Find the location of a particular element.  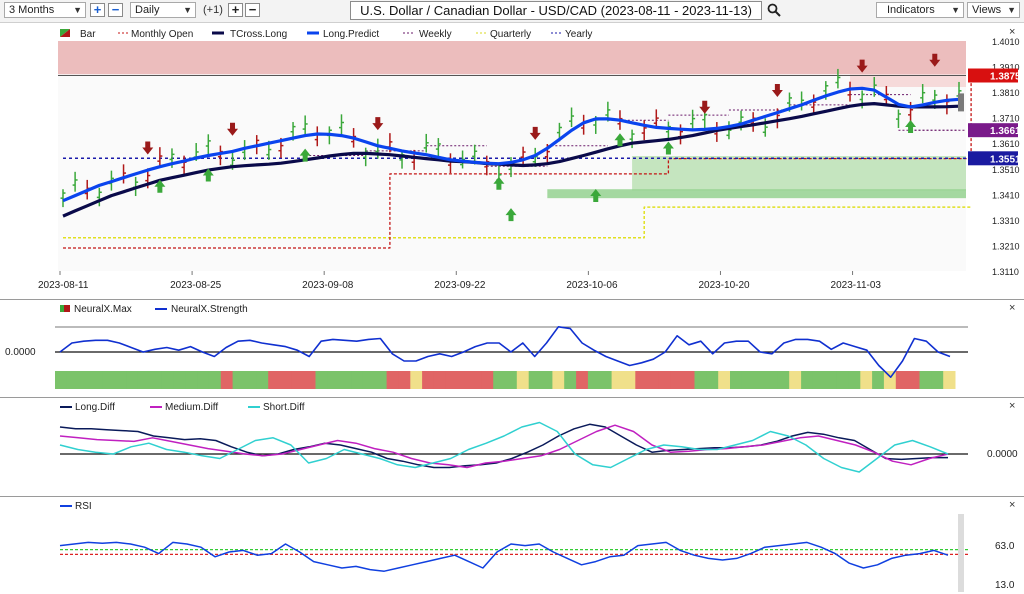

legend-medium-diff: Medium.Diff is located at coordinates (191, 407).